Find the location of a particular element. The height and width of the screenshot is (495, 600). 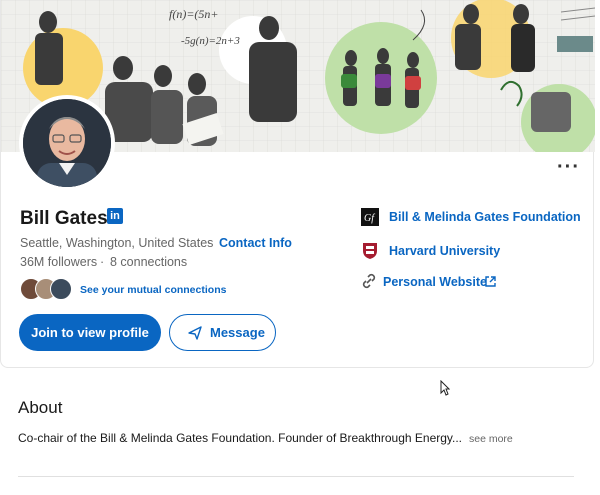

join-to-view-profile-button: Join to view profile is located at coordinates (90, 332).